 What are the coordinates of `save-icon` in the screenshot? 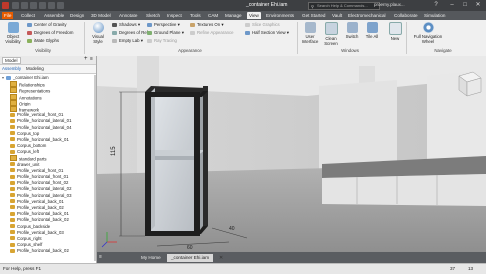 It's located at (33, 5).